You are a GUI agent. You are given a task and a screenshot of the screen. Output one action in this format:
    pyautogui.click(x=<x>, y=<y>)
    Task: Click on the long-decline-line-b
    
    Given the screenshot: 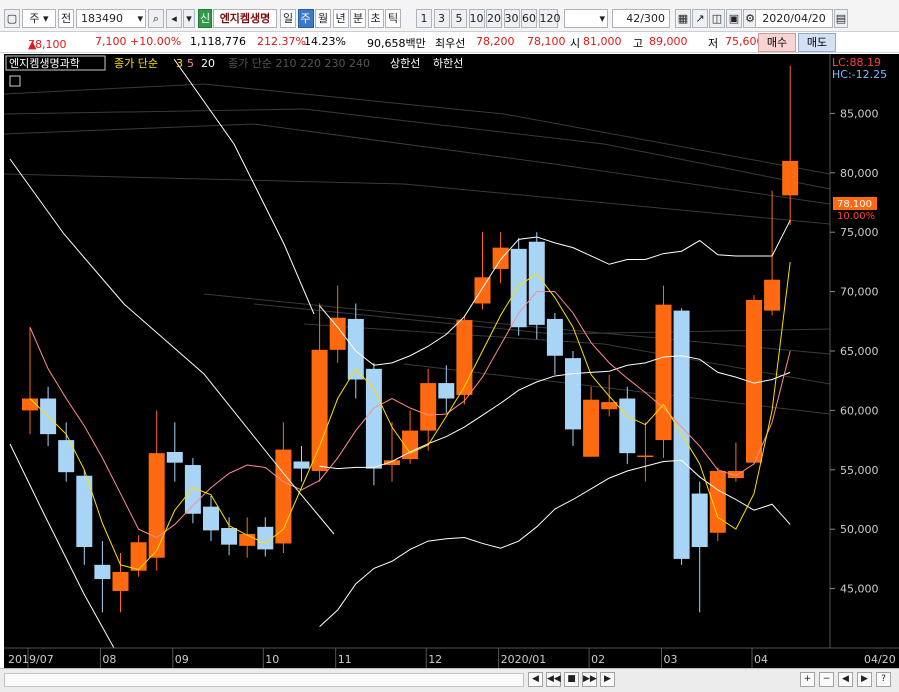 What is the action you would take?
    pyautogui.click(x=62, y=546)
    